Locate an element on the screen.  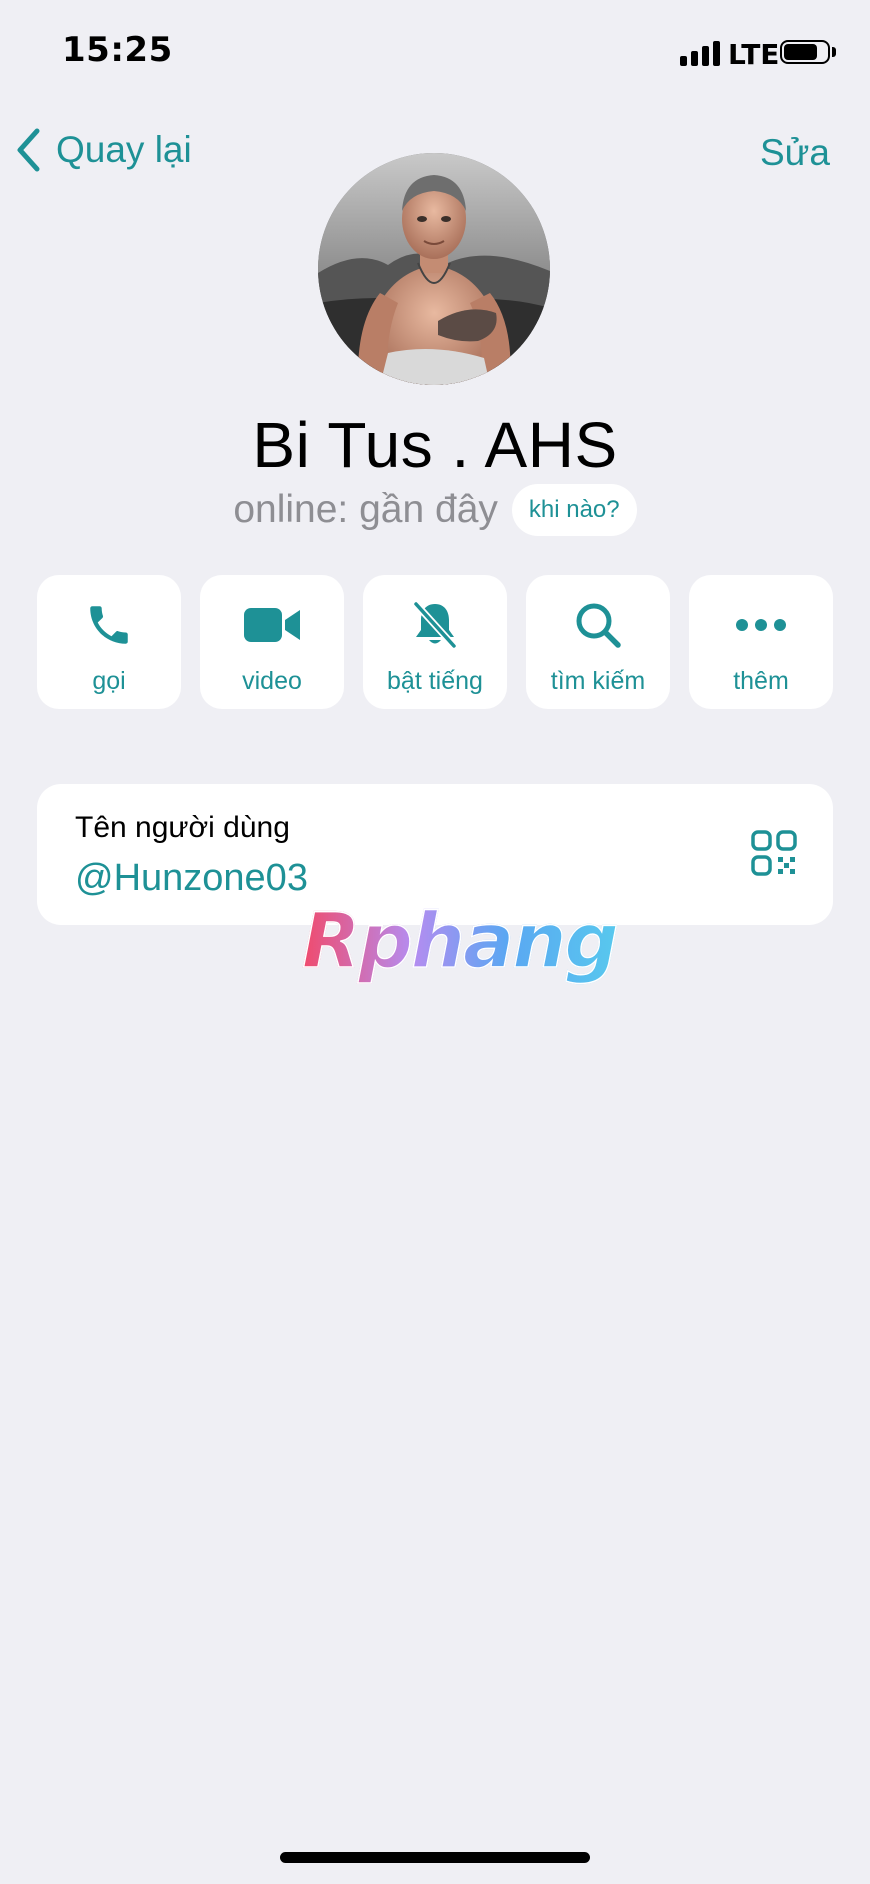
username-label: Tên người dùng is located at coordinates (182, 827).